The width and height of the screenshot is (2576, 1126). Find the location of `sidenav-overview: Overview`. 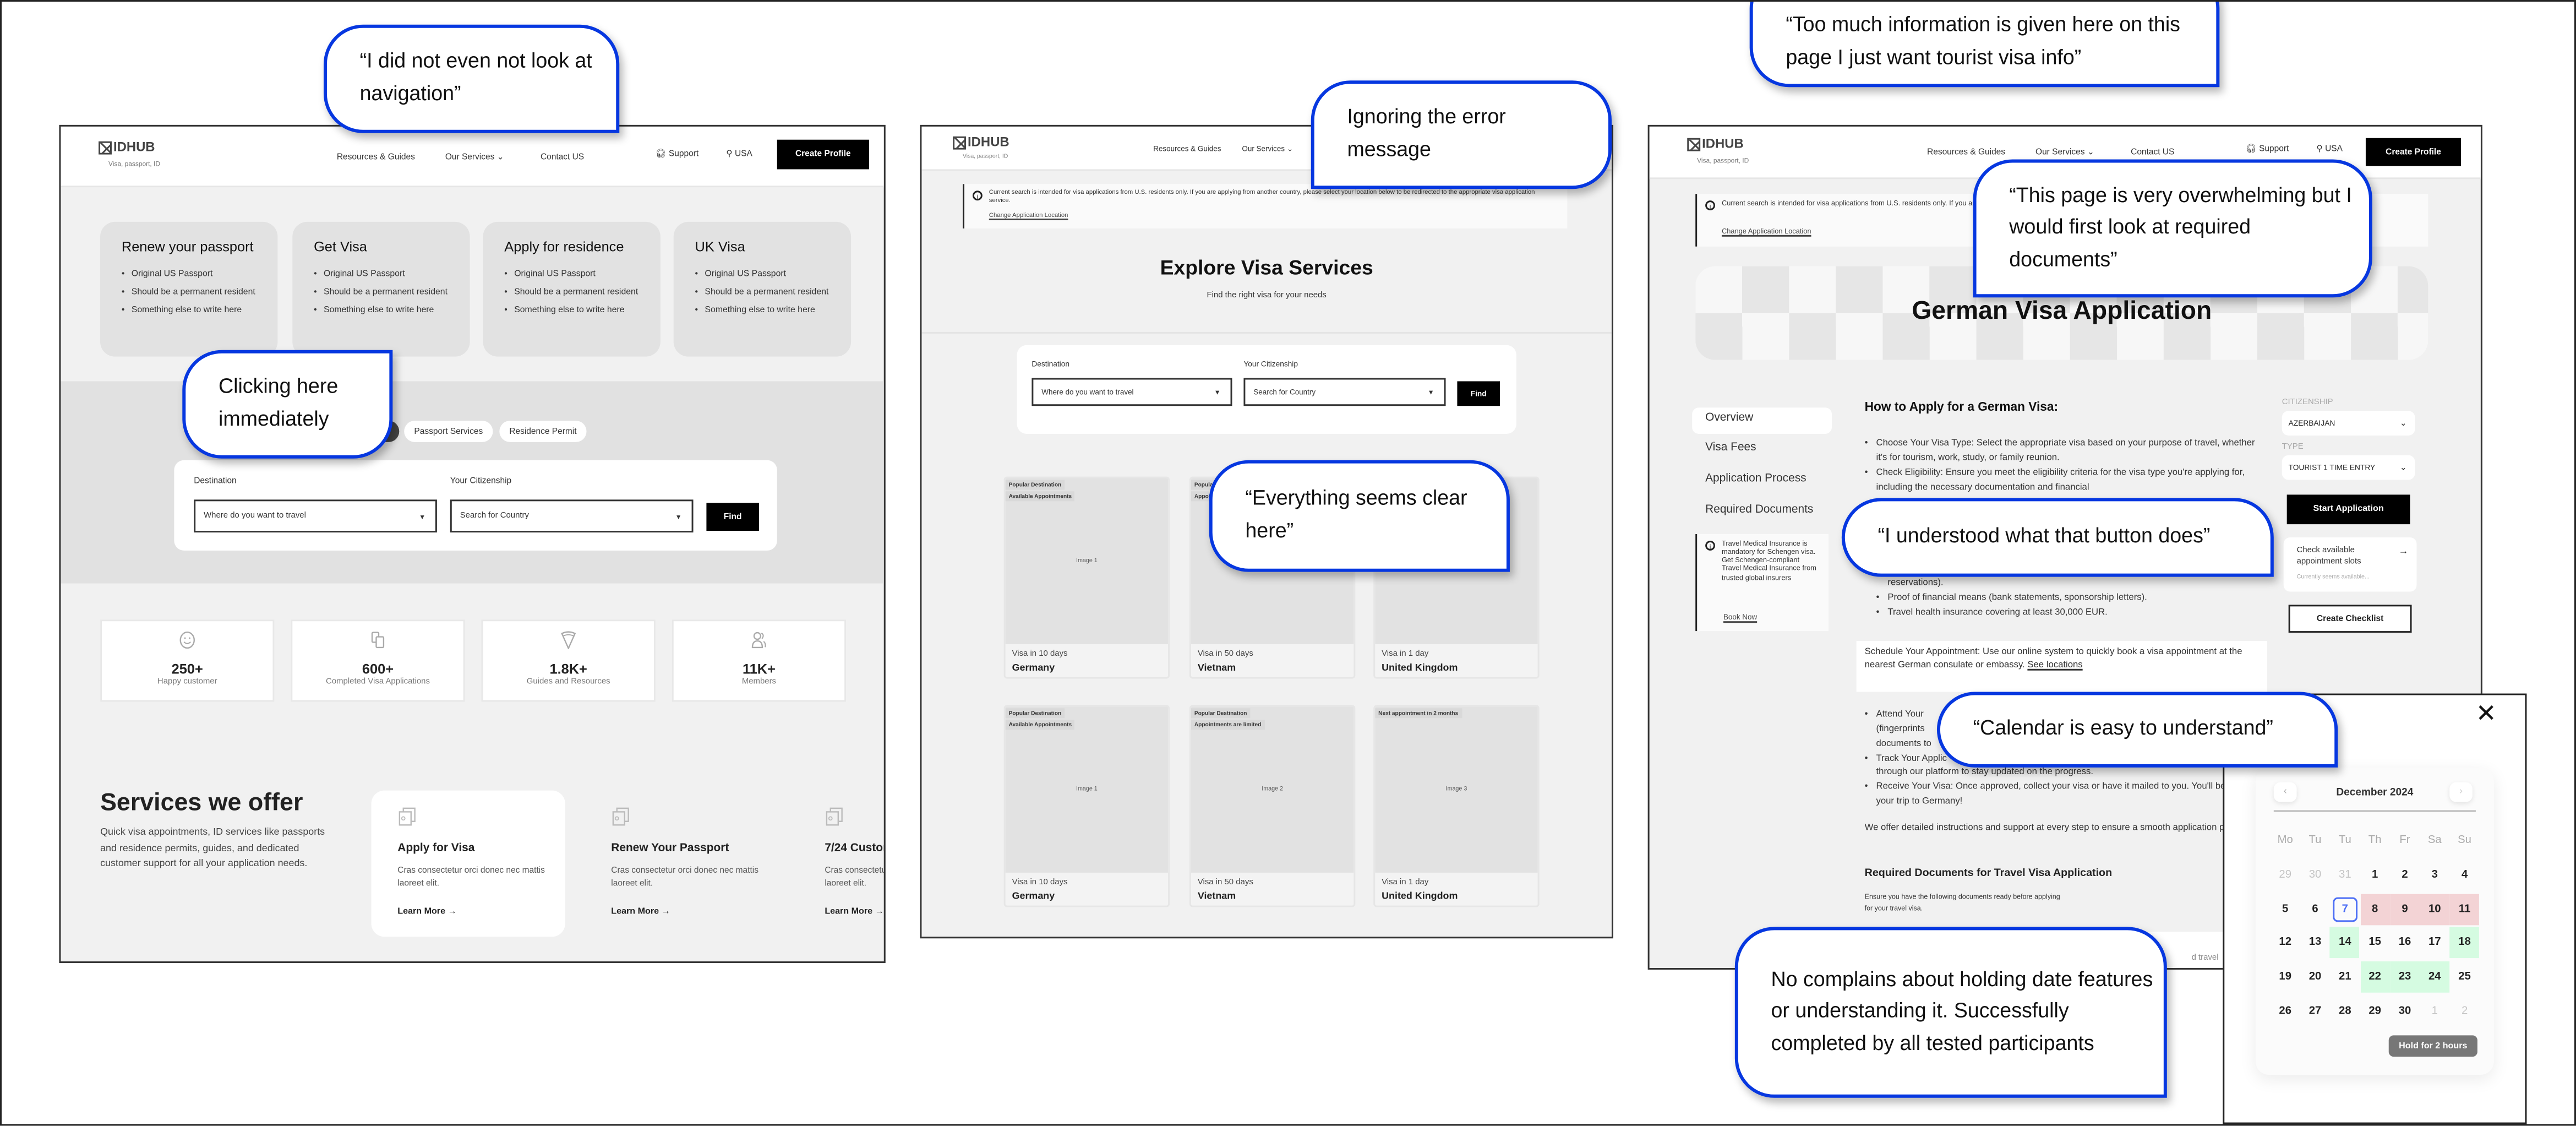

sidenav-overview: Overview is located at coordinates (1762, 420).